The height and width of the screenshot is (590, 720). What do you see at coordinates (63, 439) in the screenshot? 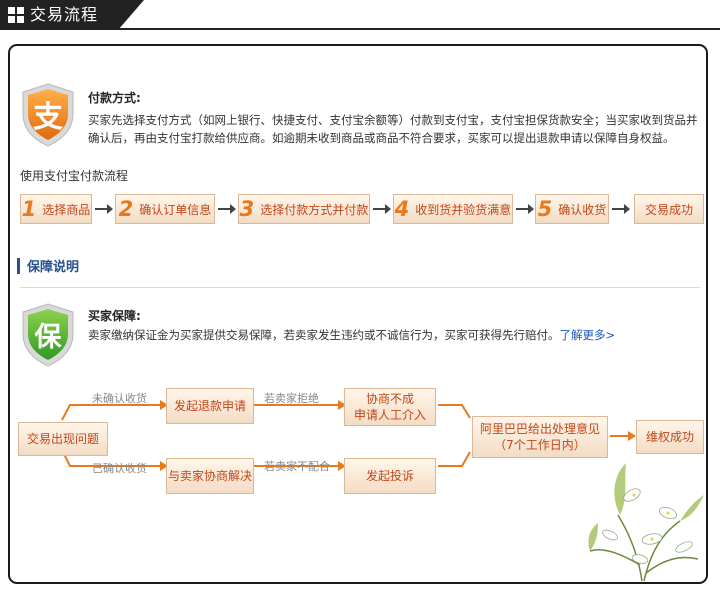
I see `flow-start: 交易出现问题` at bounding box center [63, 439].